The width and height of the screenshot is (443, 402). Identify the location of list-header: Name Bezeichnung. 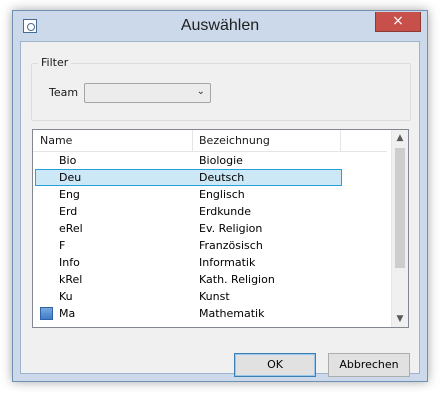
(210, 141).